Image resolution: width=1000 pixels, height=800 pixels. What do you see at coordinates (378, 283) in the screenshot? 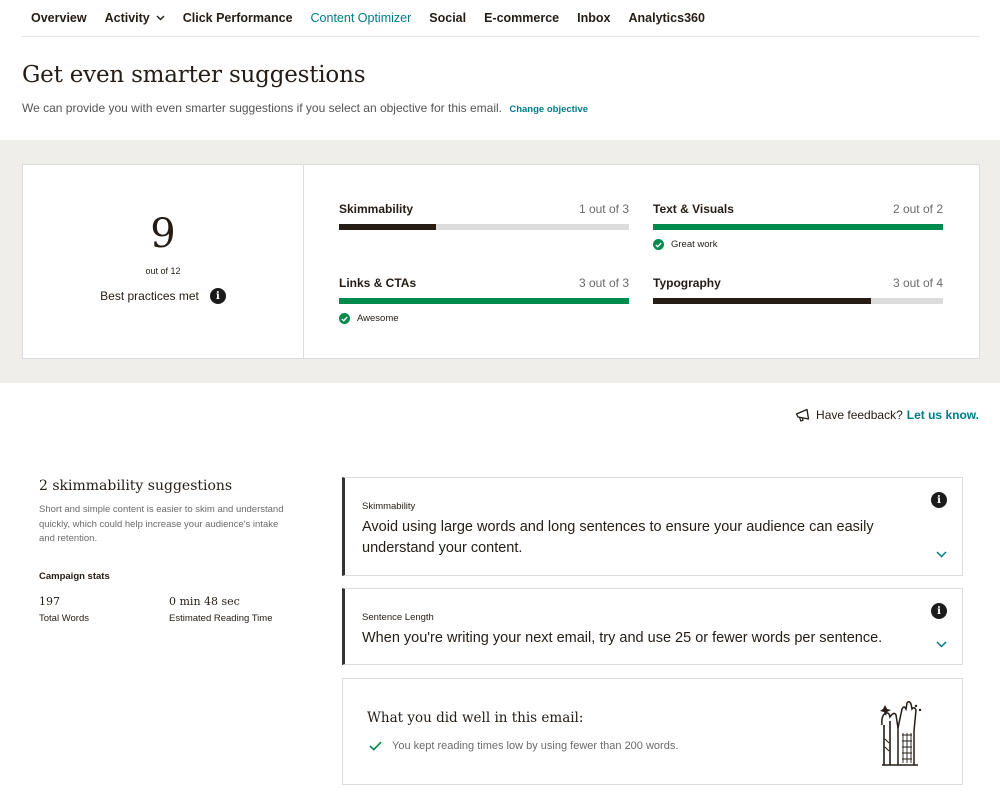
I see `metric-name: Links & CTAs` at bounding box center [378, 283].